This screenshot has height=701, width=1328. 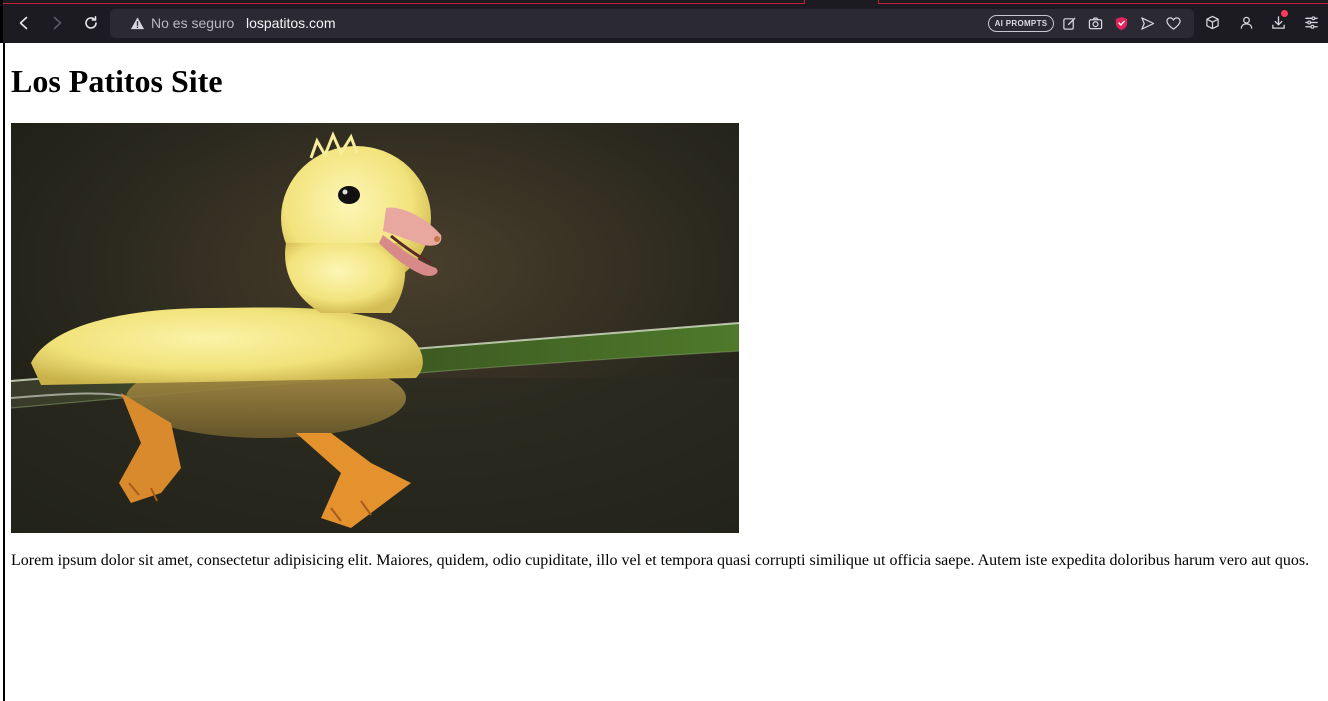 What do you see at coordinates (1095, 23) in the screenshot?
I see `camera-icon` at bounding box center [1095, 23].